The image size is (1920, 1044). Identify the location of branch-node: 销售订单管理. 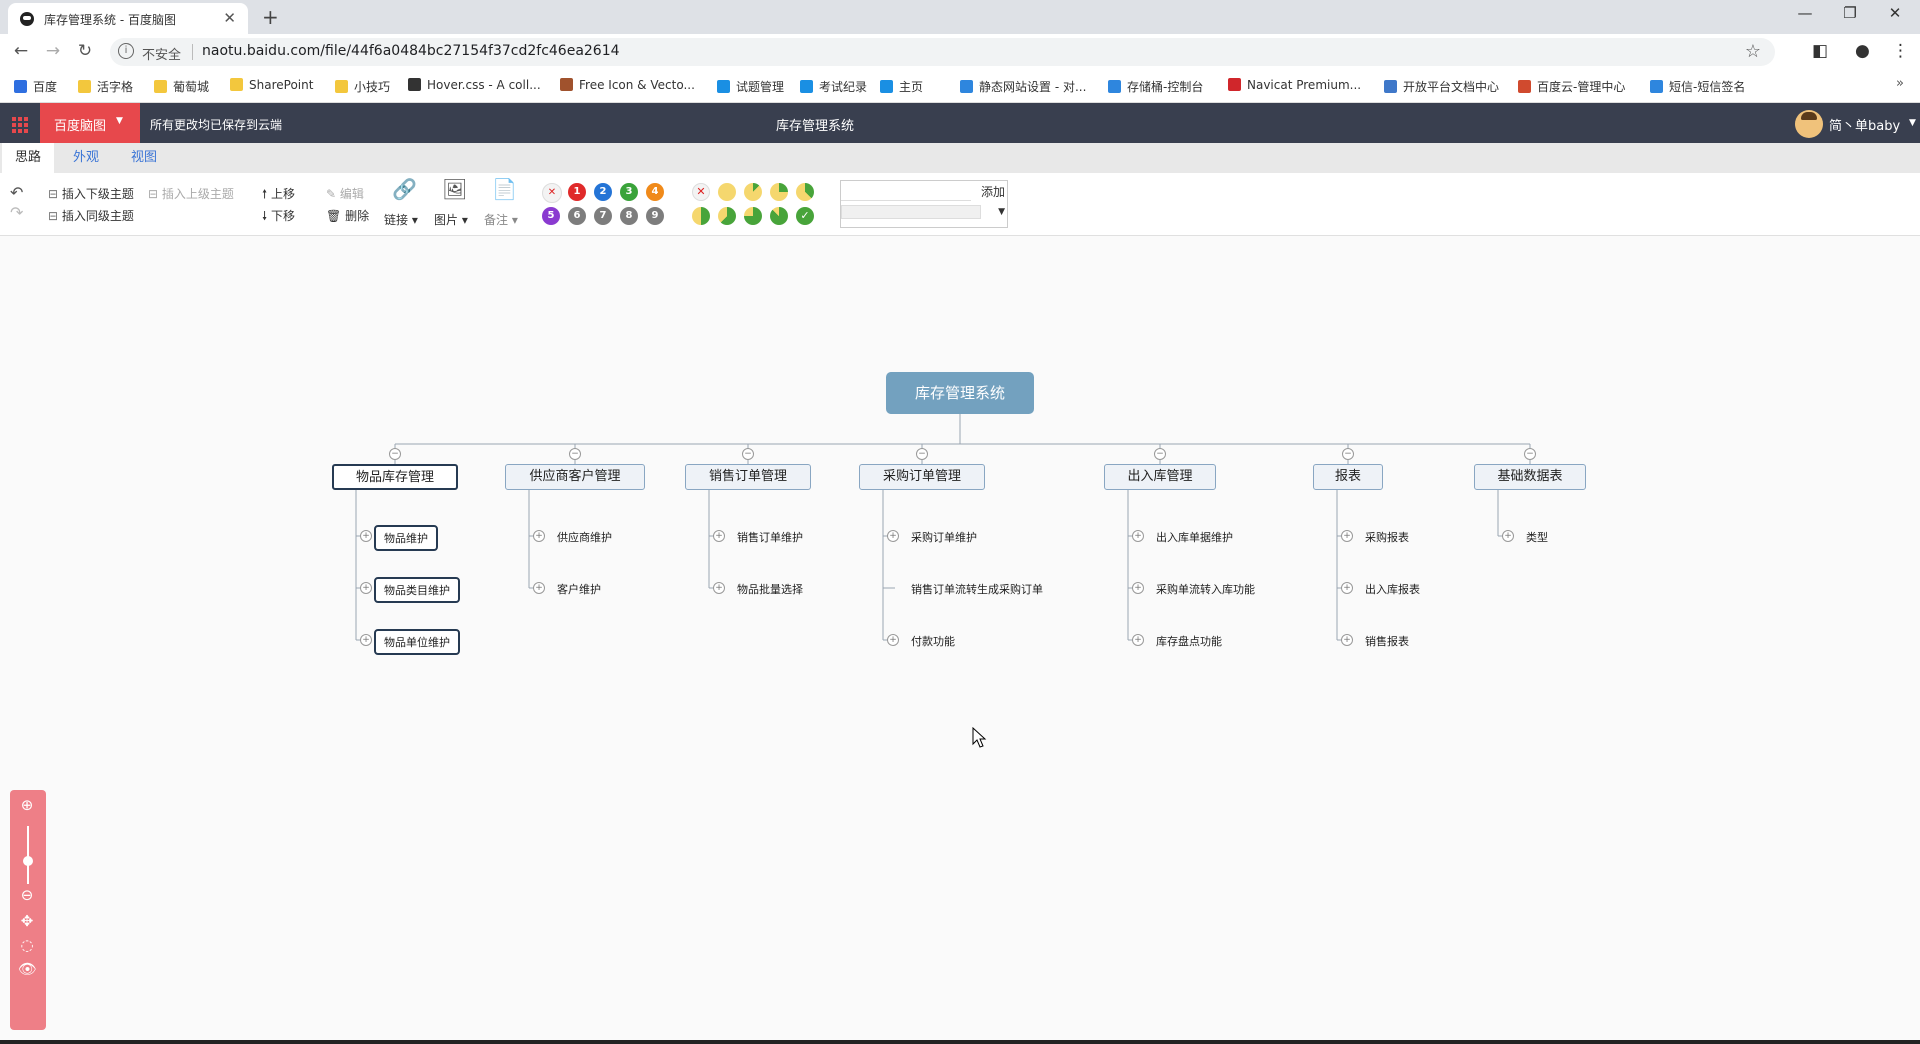
(748, 477).